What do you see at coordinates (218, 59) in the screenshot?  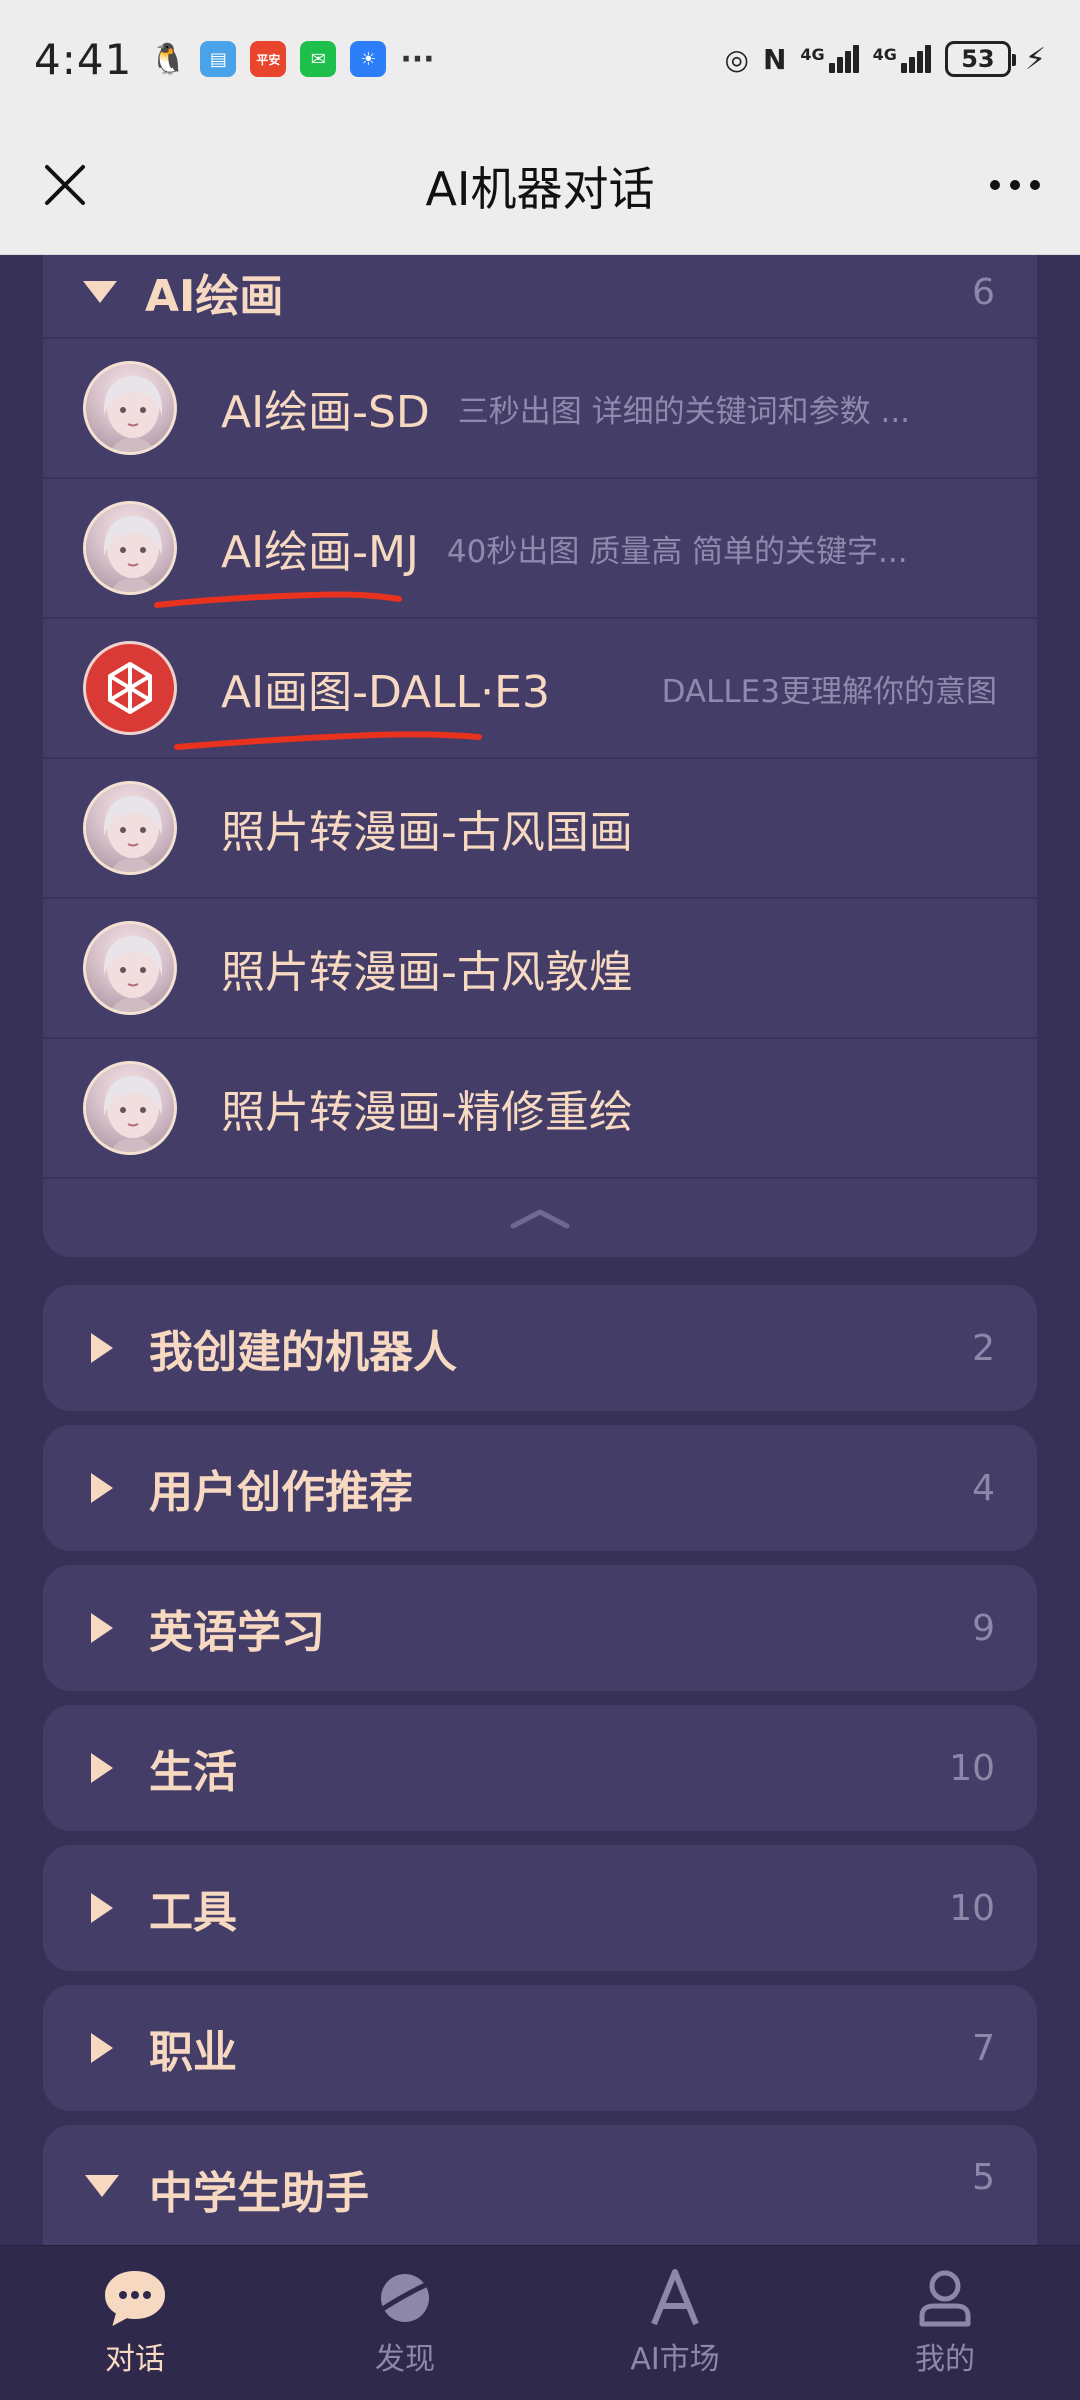 I see `app-blue-icon: ▤` at bounding box center [218, 59].